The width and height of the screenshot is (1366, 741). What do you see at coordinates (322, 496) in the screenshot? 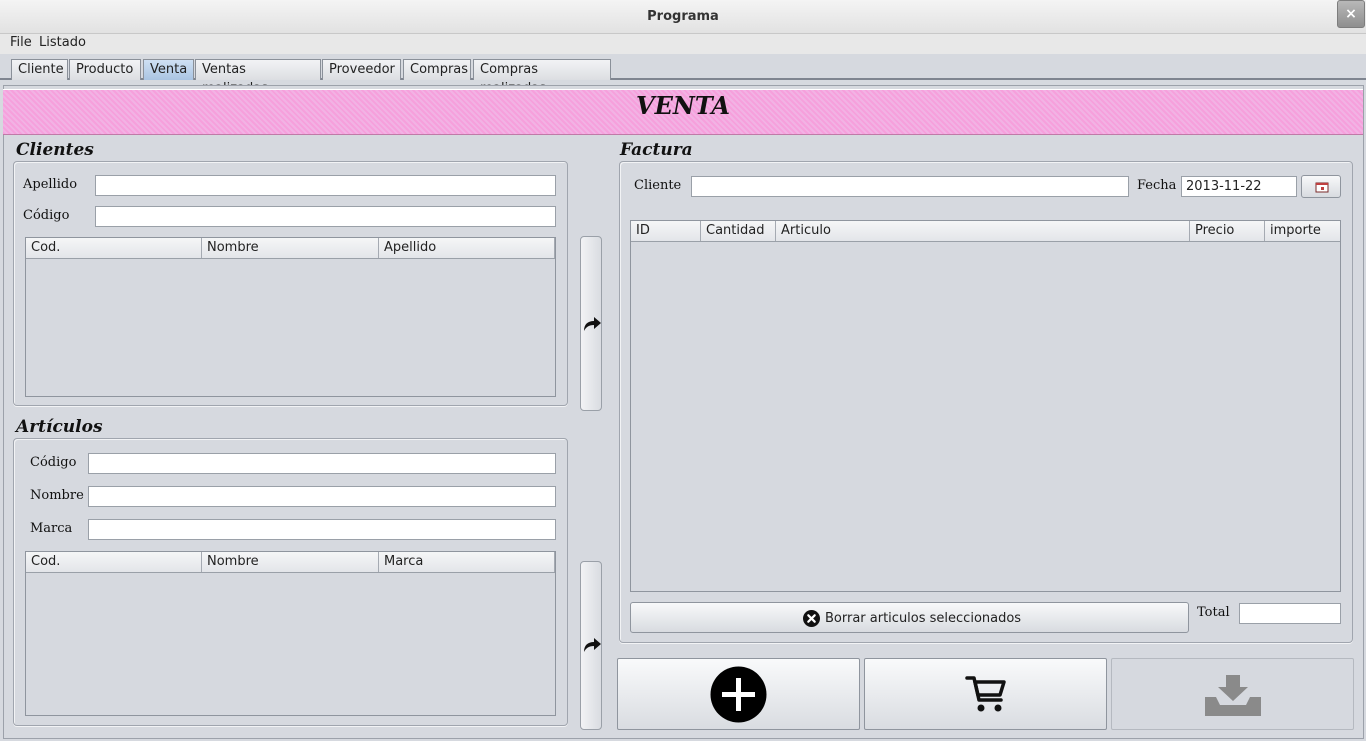
I see `articulos-nombre-input` at bounding box center [322, 496].